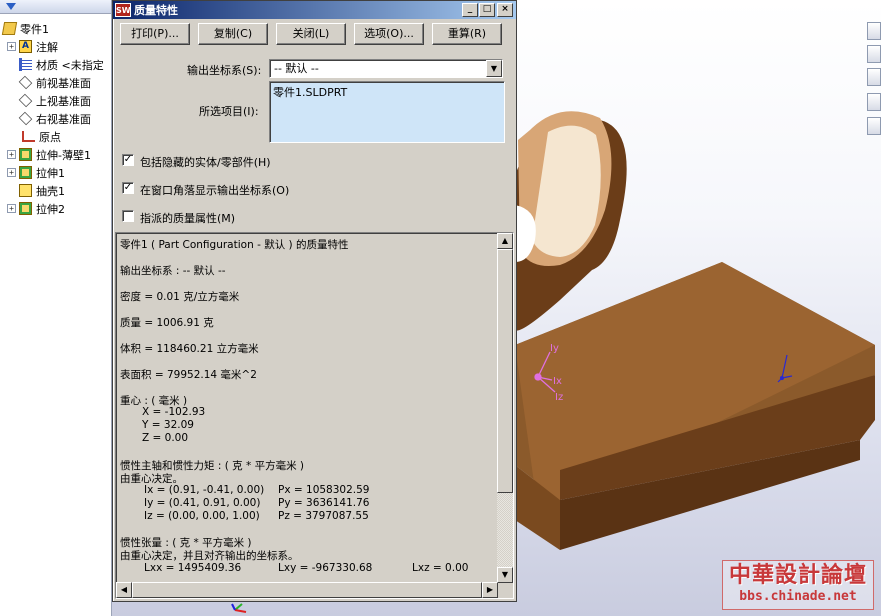  What do you see at coordinates (180, 297) in the screenshot?
I see `results-density: 密度 = 0.01 克/立方毫米` at bounding box center [180, 297].